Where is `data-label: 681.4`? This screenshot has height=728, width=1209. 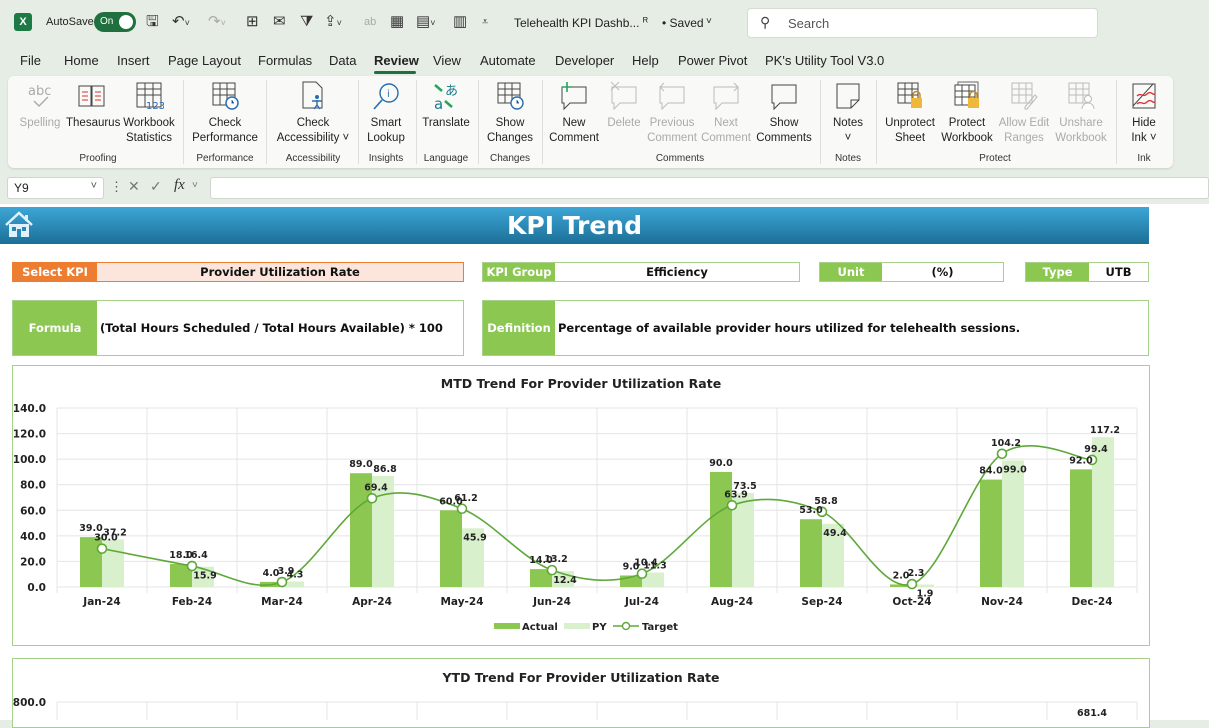 data-label: 681.4 is located at coordinates (1092, 713).